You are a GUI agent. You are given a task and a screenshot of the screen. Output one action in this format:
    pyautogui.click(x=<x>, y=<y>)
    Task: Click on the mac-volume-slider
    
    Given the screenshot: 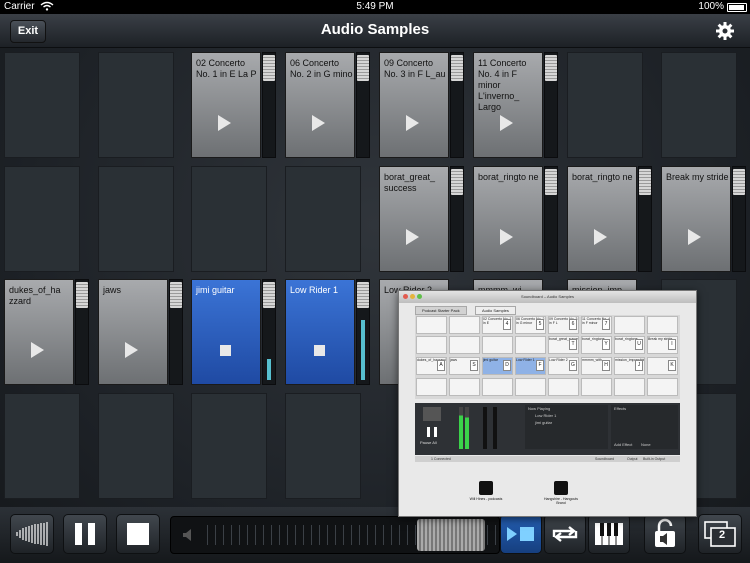 What is the action you would take?
    pyautogui.click(x=485, y=428)
    